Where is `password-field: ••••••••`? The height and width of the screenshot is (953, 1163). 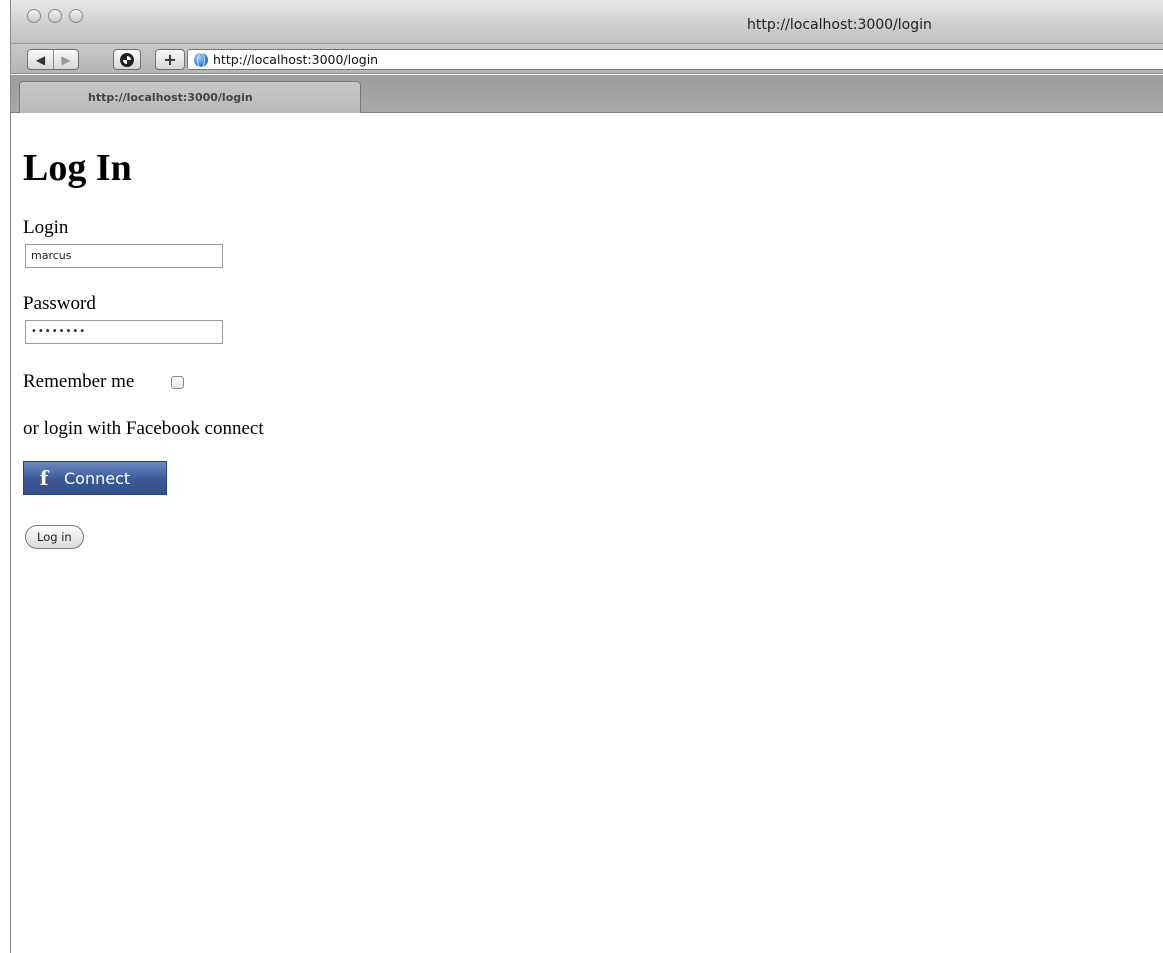 password-field: •••••••• is located at coordinates (124, 332).